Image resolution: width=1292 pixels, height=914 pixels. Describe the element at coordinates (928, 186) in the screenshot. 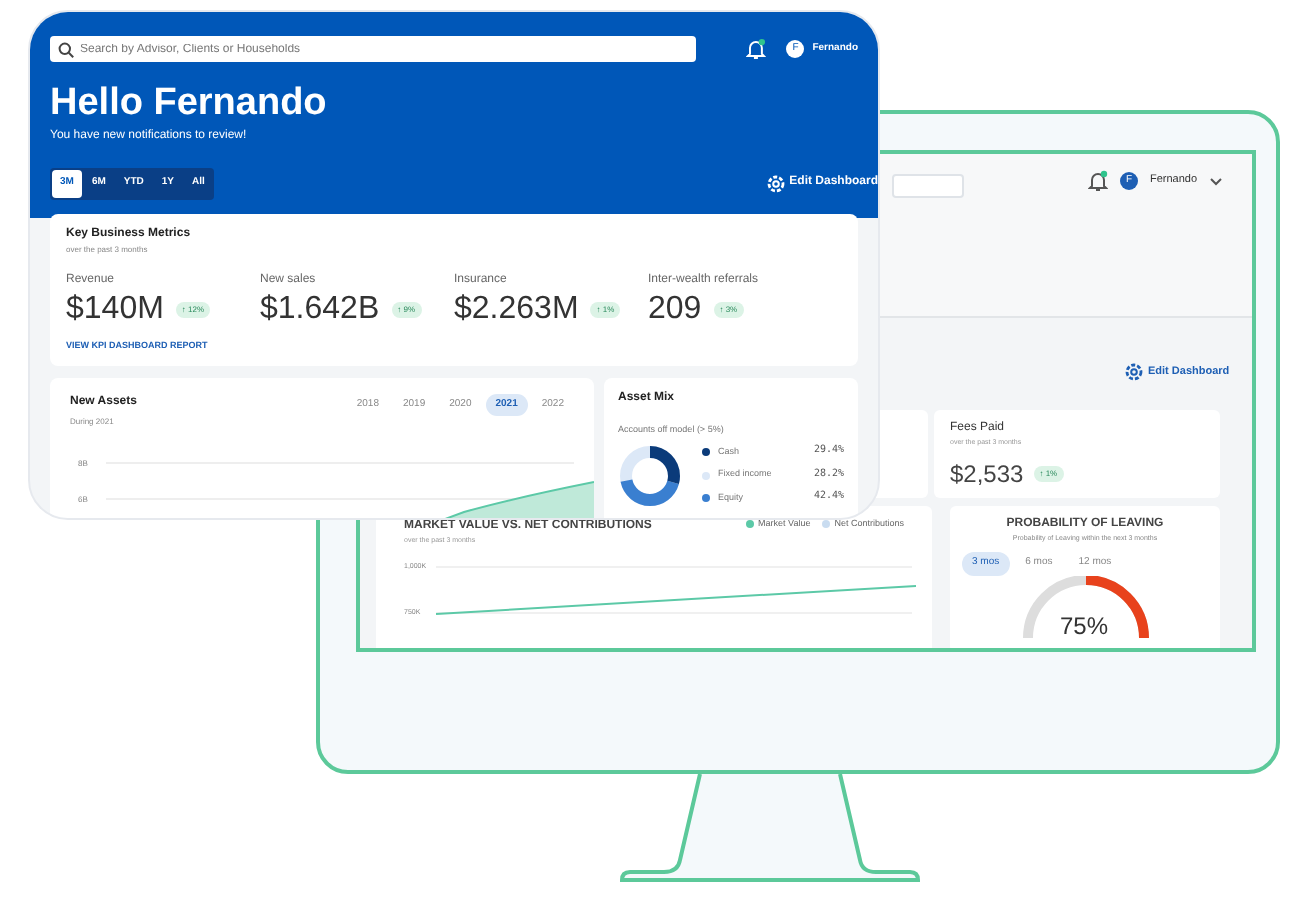

I see `search-field` at that location.